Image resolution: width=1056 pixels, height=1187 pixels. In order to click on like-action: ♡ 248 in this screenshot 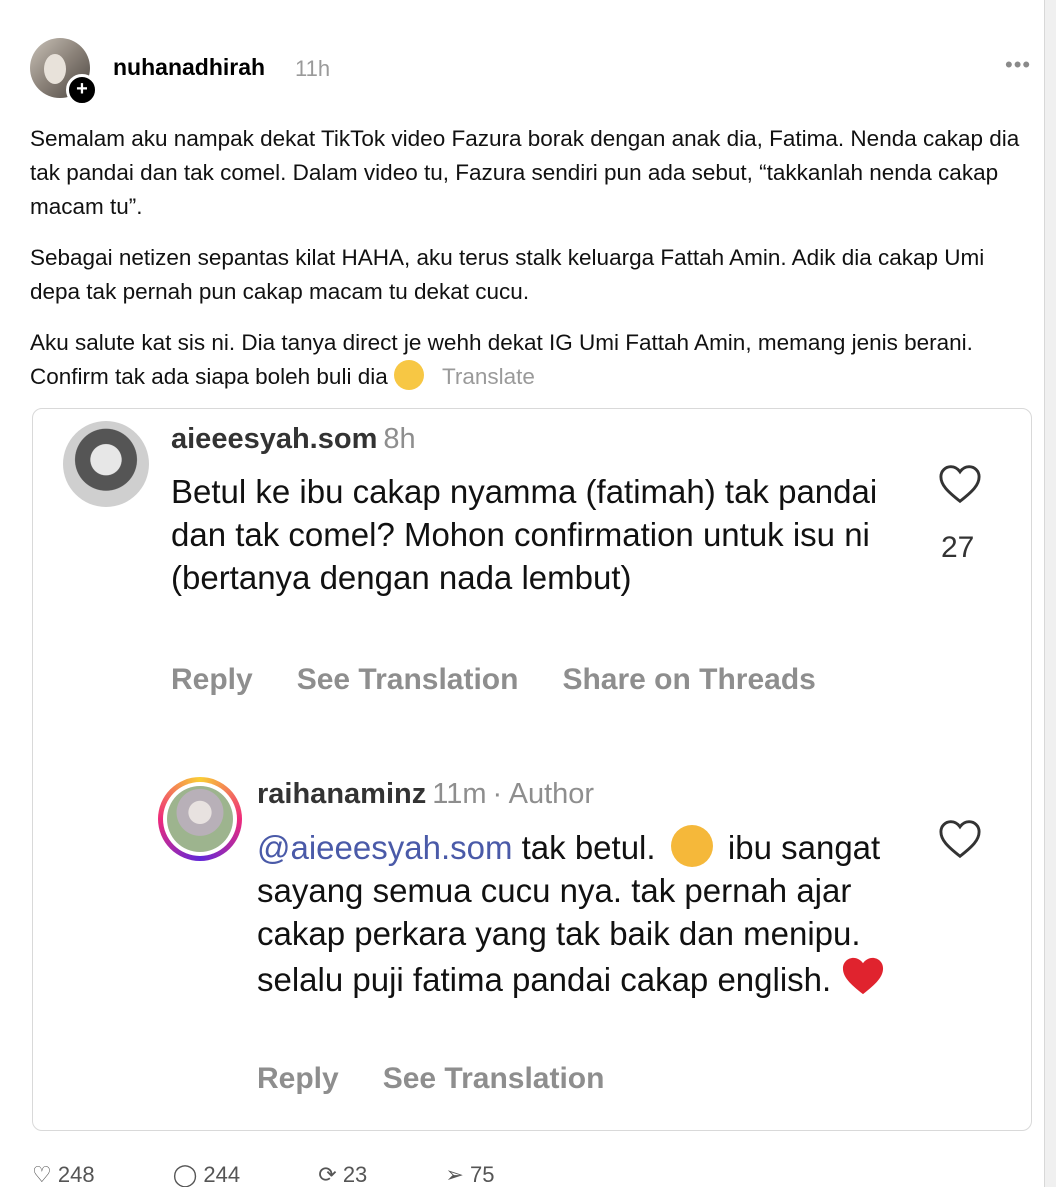, I will do `click(81, 1174)`.